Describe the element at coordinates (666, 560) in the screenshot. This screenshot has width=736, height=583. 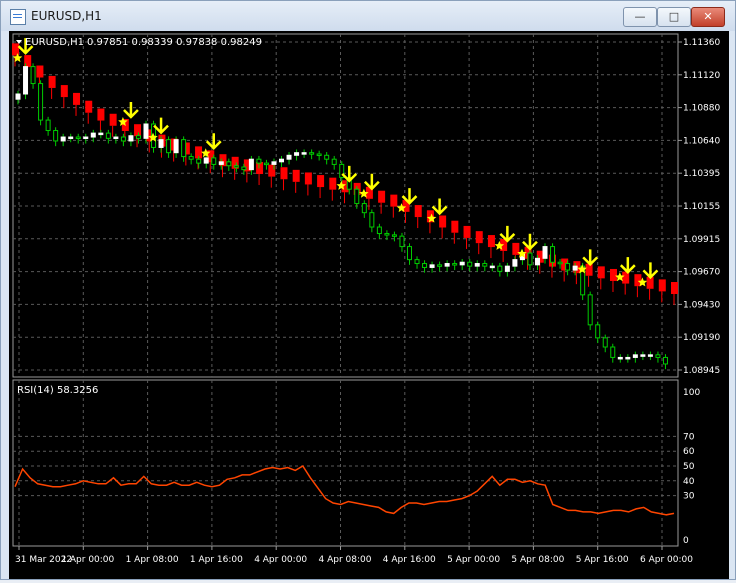
I see `time-tick-label: 6 Apr 00:00` at that location.